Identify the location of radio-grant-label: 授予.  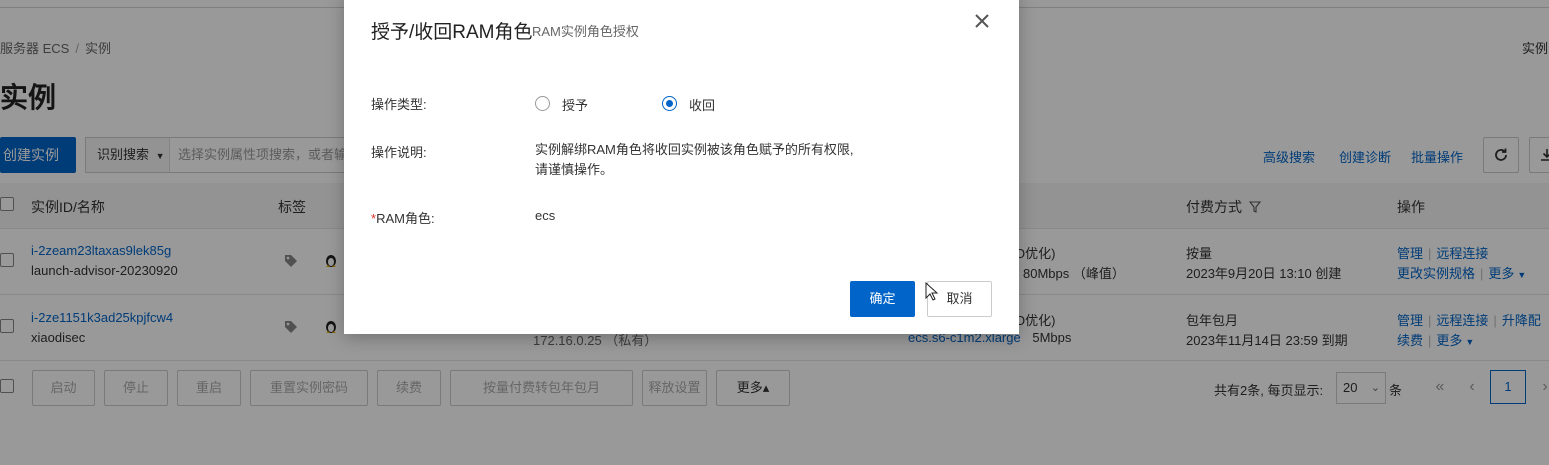
(575, 104).